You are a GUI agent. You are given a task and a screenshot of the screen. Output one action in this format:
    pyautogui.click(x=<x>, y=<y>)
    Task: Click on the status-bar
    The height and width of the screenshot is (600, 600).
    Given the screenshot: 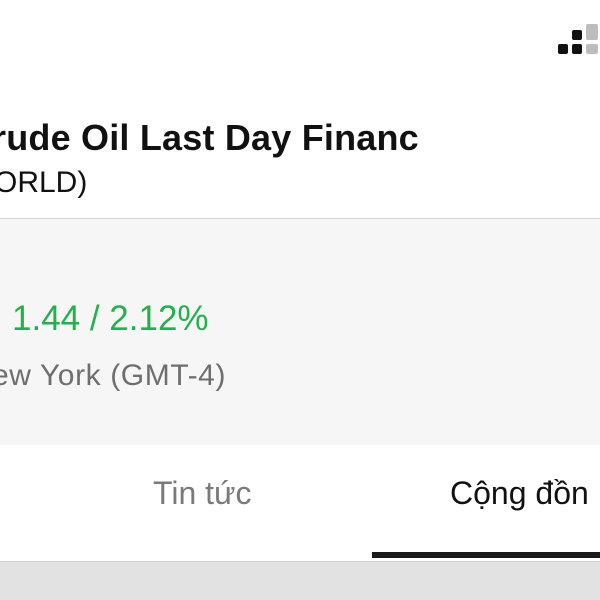 What is the action you would take?
    pyautogui.click(x=300, y=40)
    